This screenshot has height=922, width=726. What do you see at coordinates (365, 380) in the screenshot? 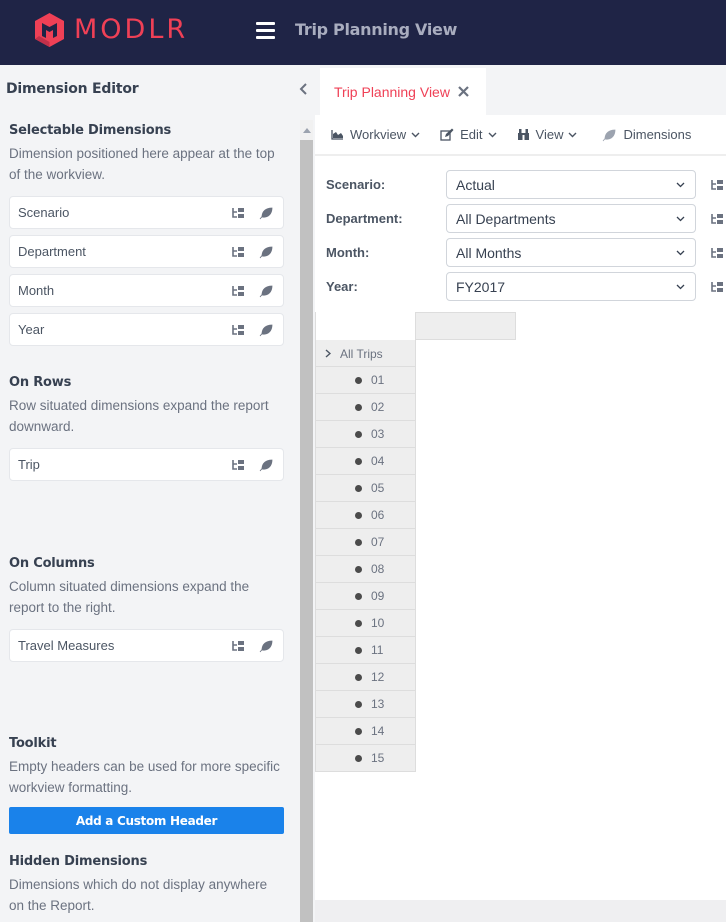
I see `row-header-trip: 01` at bounding box center [365, 380].